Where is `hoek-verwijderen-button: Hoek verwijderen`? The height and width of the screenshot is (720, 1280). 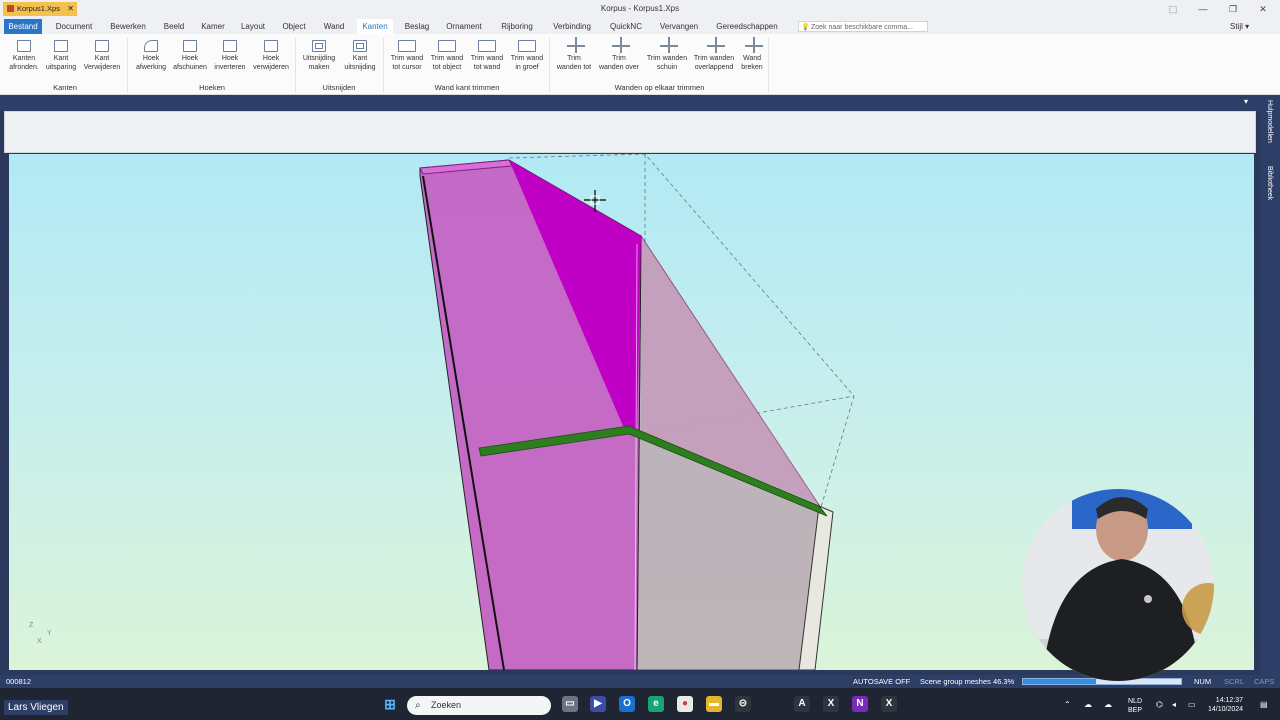
hoek-verwijderen-button: Hoek verwijderen is located at coordinates (271, 55).